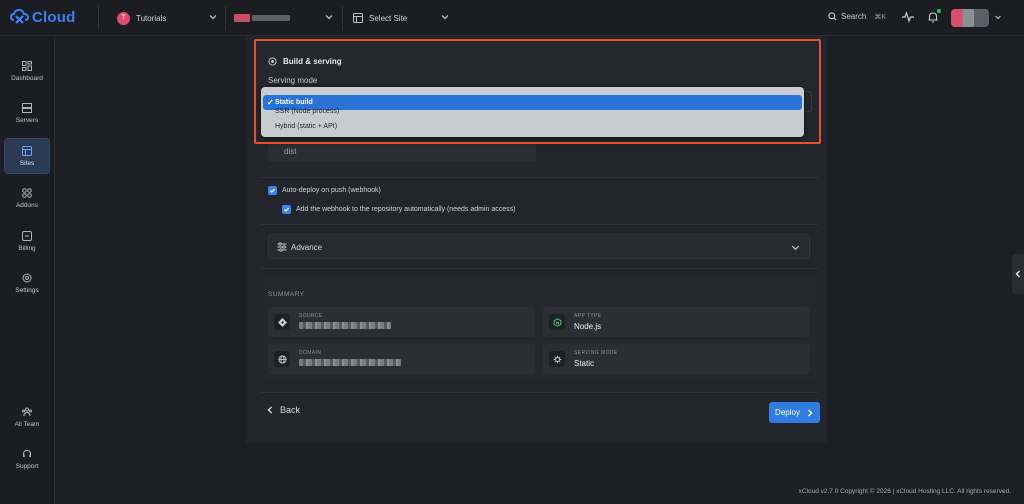 The height and width of the screenshot is (504, 1024). I want to click on server-avatar, so click(242, 18).